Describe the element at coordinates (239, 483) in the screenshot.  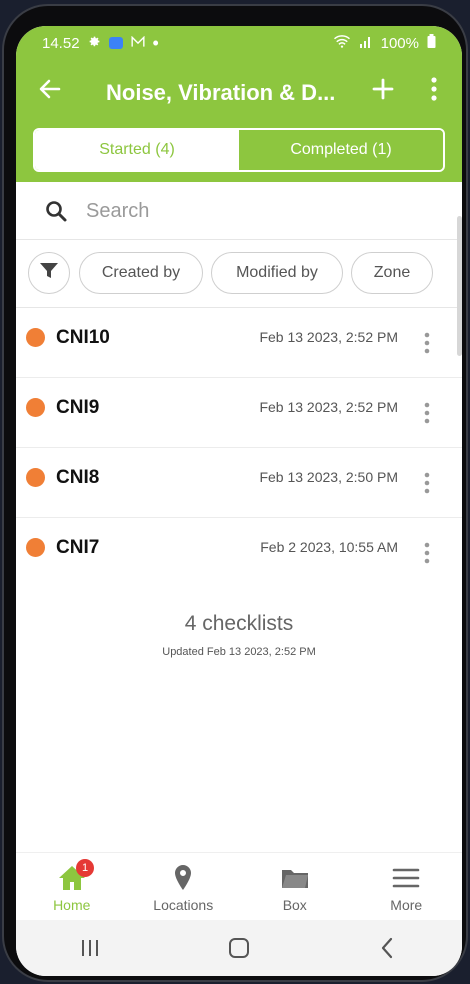
I see `list-item: CNI8 Feb 13 2023, 2:50 PM` at that location.